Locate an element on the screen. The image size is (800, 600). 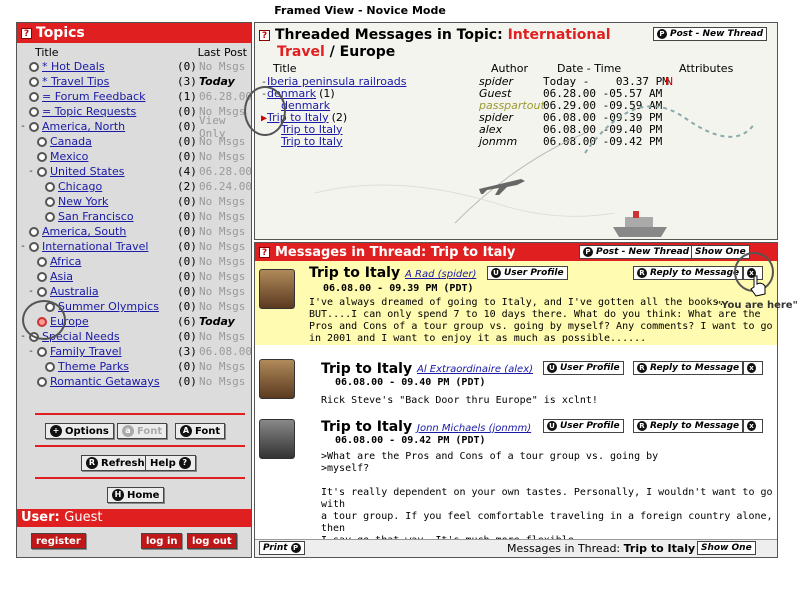
user-bar: User: Guest is located at coordinates (134, 518).